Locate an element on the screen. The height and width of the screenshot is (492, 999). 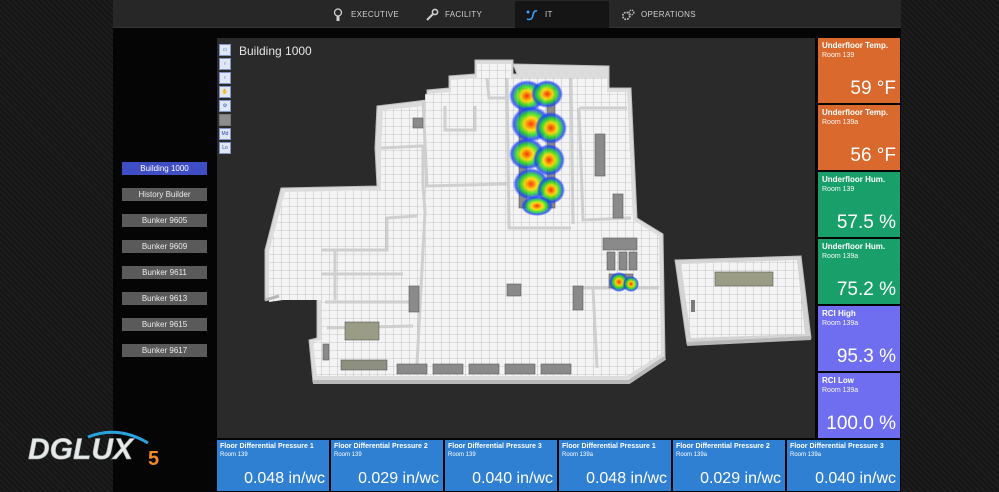
sensor-title: RCI Low is located at coordinates (838, 380).